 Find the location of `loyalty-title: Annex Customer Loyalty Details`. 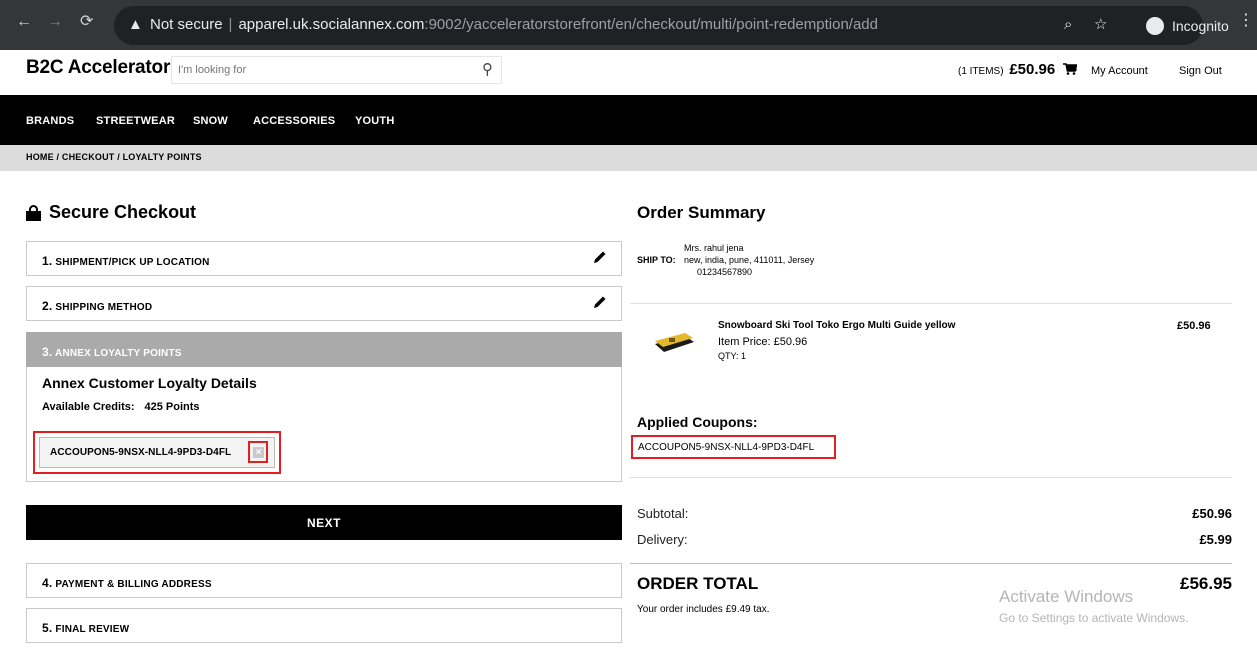

loyalty-title: Annex Customer Loyalty Details is located at coordinates (149, 383).